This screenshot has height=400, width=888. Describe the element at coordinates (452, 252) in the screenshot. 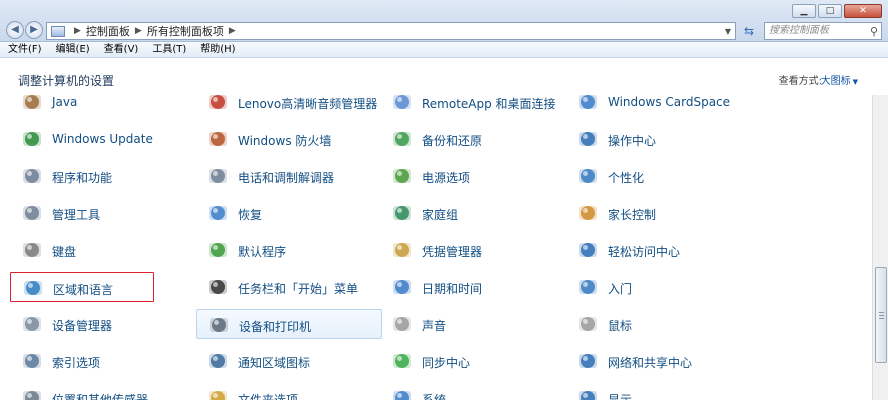

I see `control-panel-item-label: 凭据管理器` at that location.